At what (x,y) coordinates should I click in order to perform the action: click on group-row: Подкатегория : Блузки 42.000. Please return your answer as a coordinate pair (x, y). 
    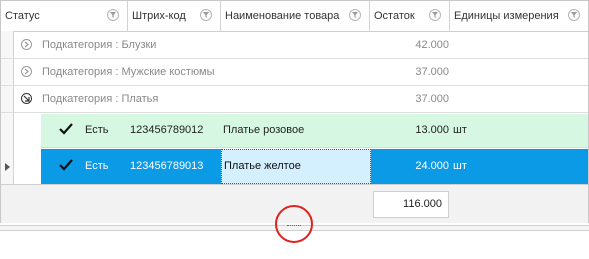
    Looking at the image, I should click on (294, 45).